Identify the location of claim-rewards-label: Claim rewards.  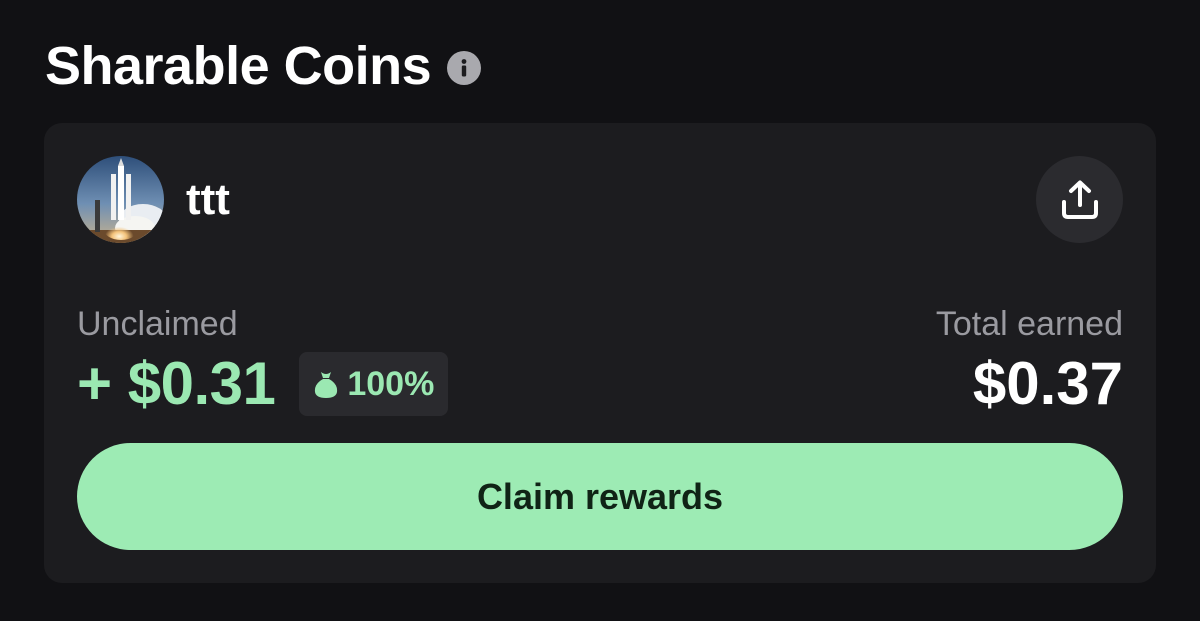
(600, 496).